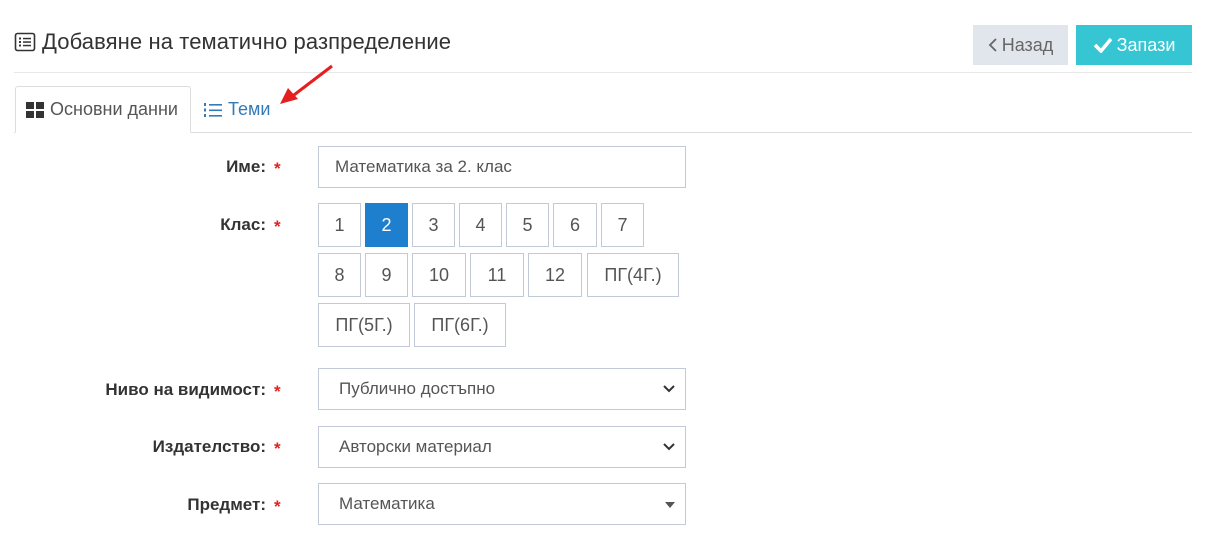 Image resolution: width=1210 pixels, height=547 pixels. I want to click on tab-topics-label: Теми, so click(249, 109).